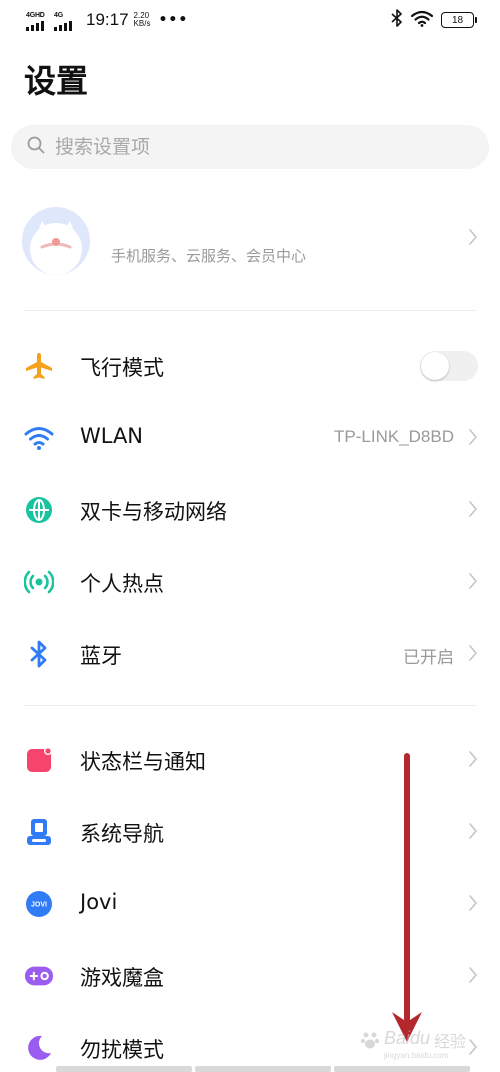  What do you see at coordinates (143, 762) in the screenshot?
I see `settings-row-label: 状态栏与通知` at bounding box center [143, 762].